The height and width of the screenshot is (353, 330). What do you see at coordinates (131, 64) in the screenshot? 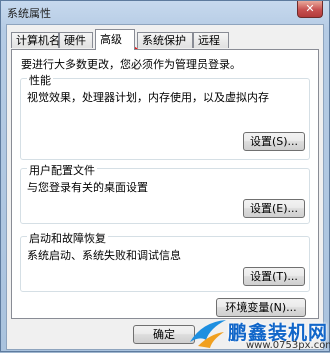
I see `admin-notice: 要进行大多数更改，您必须作为管理员登录。` at bounding box center [131, 64].